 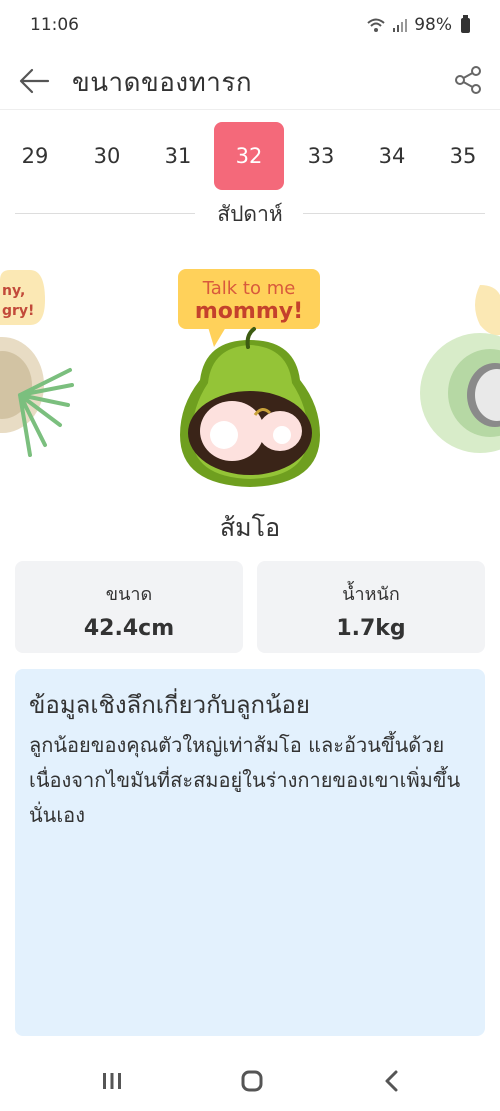 I want to click on share-icon, so click(x=468, y=80).